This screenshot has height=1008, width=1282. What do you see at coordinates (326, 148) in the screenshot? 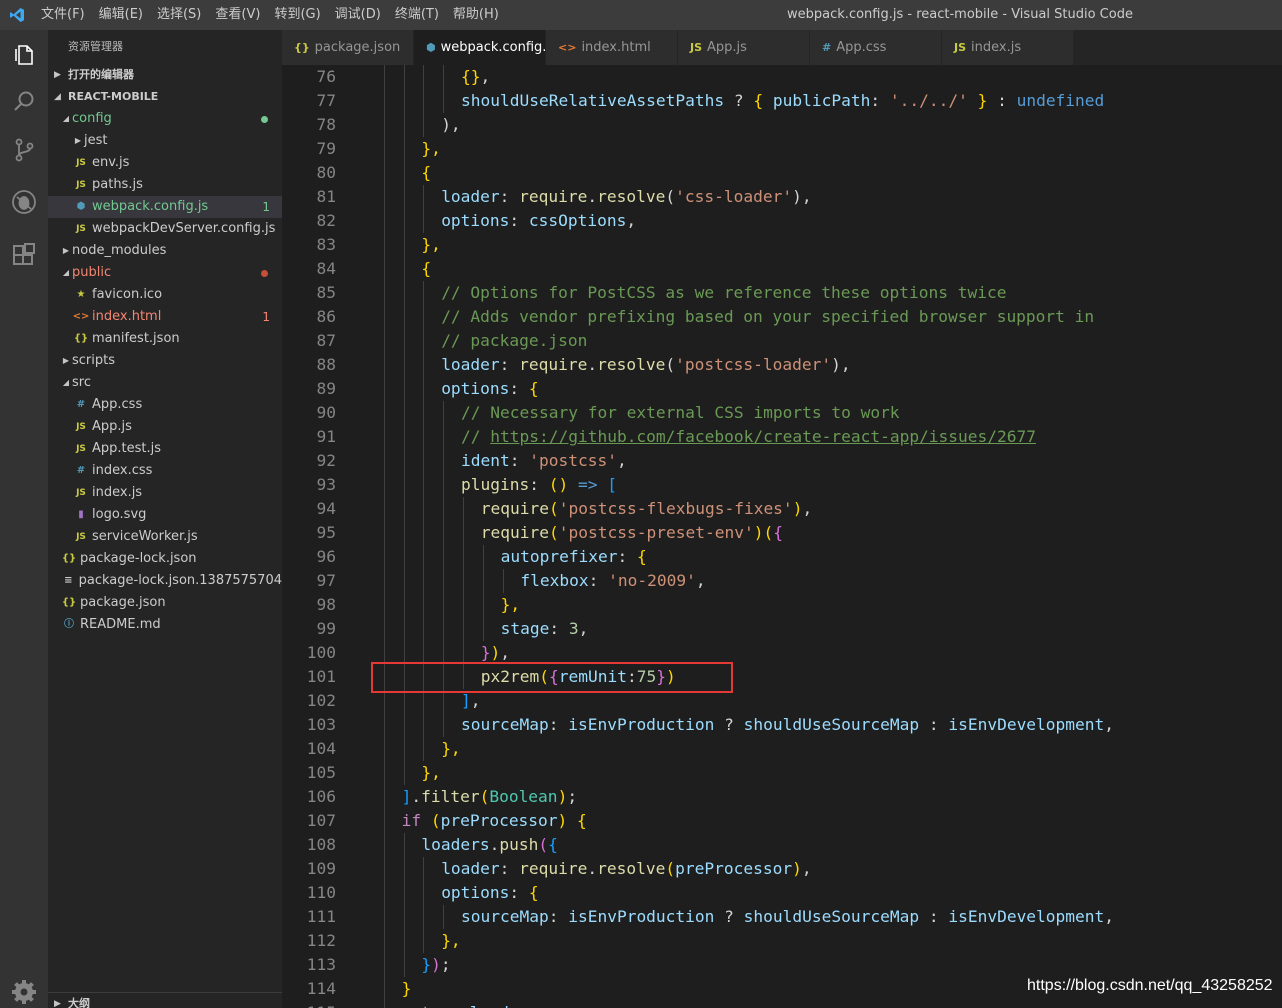
I see `line-number: 79` at bounding box center [326, 148].